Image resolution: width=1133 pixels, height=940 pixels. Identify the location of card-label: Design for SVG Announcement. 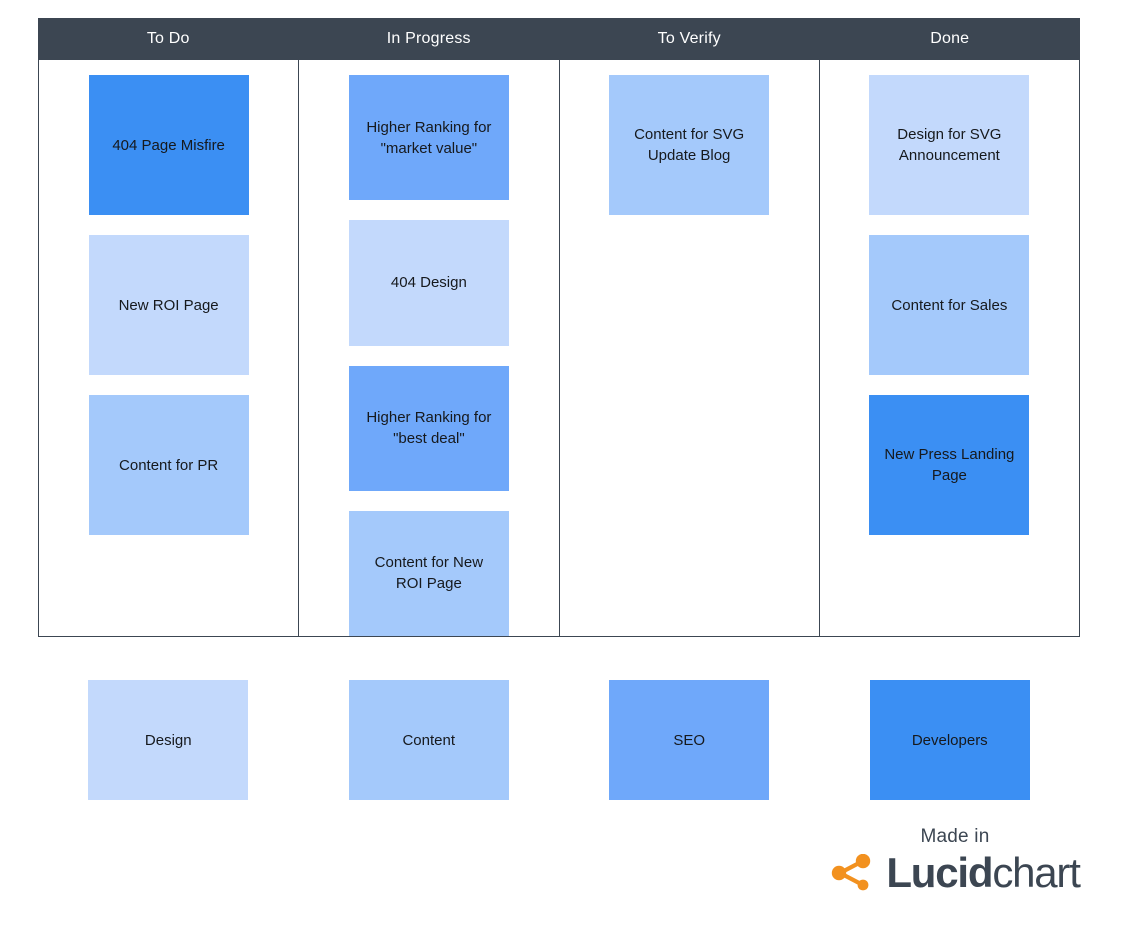
(949, 145).